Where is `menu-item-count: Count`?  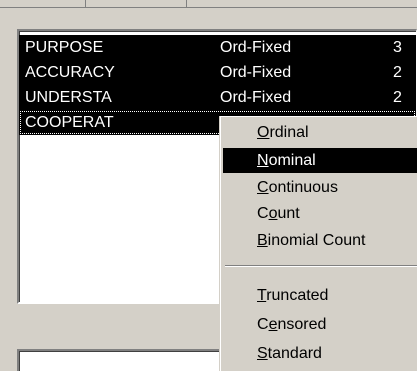
menu-item-count: Count is located at coordinates (320, 213).